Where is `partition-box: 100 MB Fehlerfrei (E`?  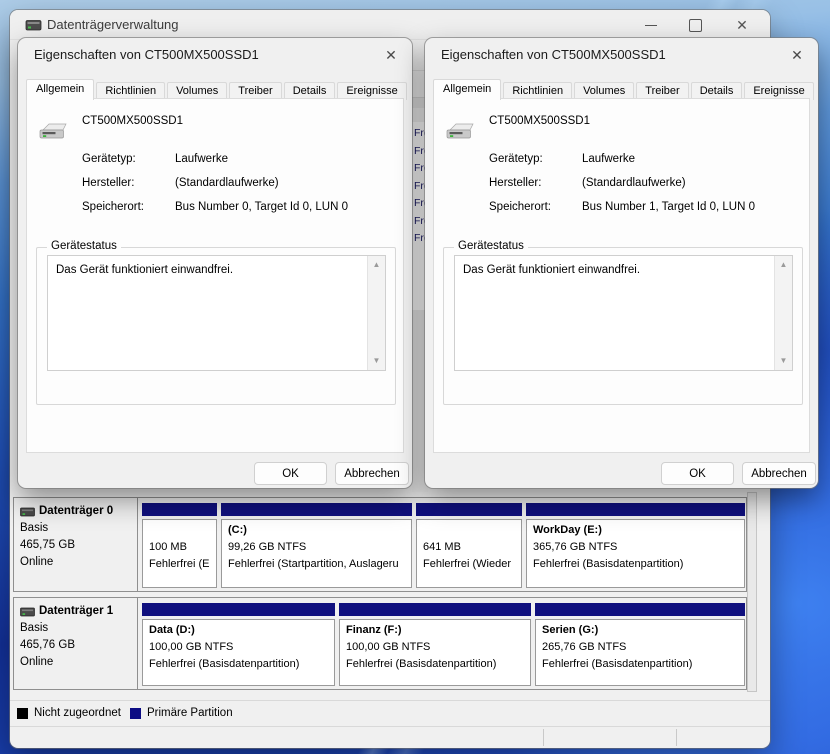 partition-box: 100 MB Fehlerfrei (E is located at coordinates (179, 553).